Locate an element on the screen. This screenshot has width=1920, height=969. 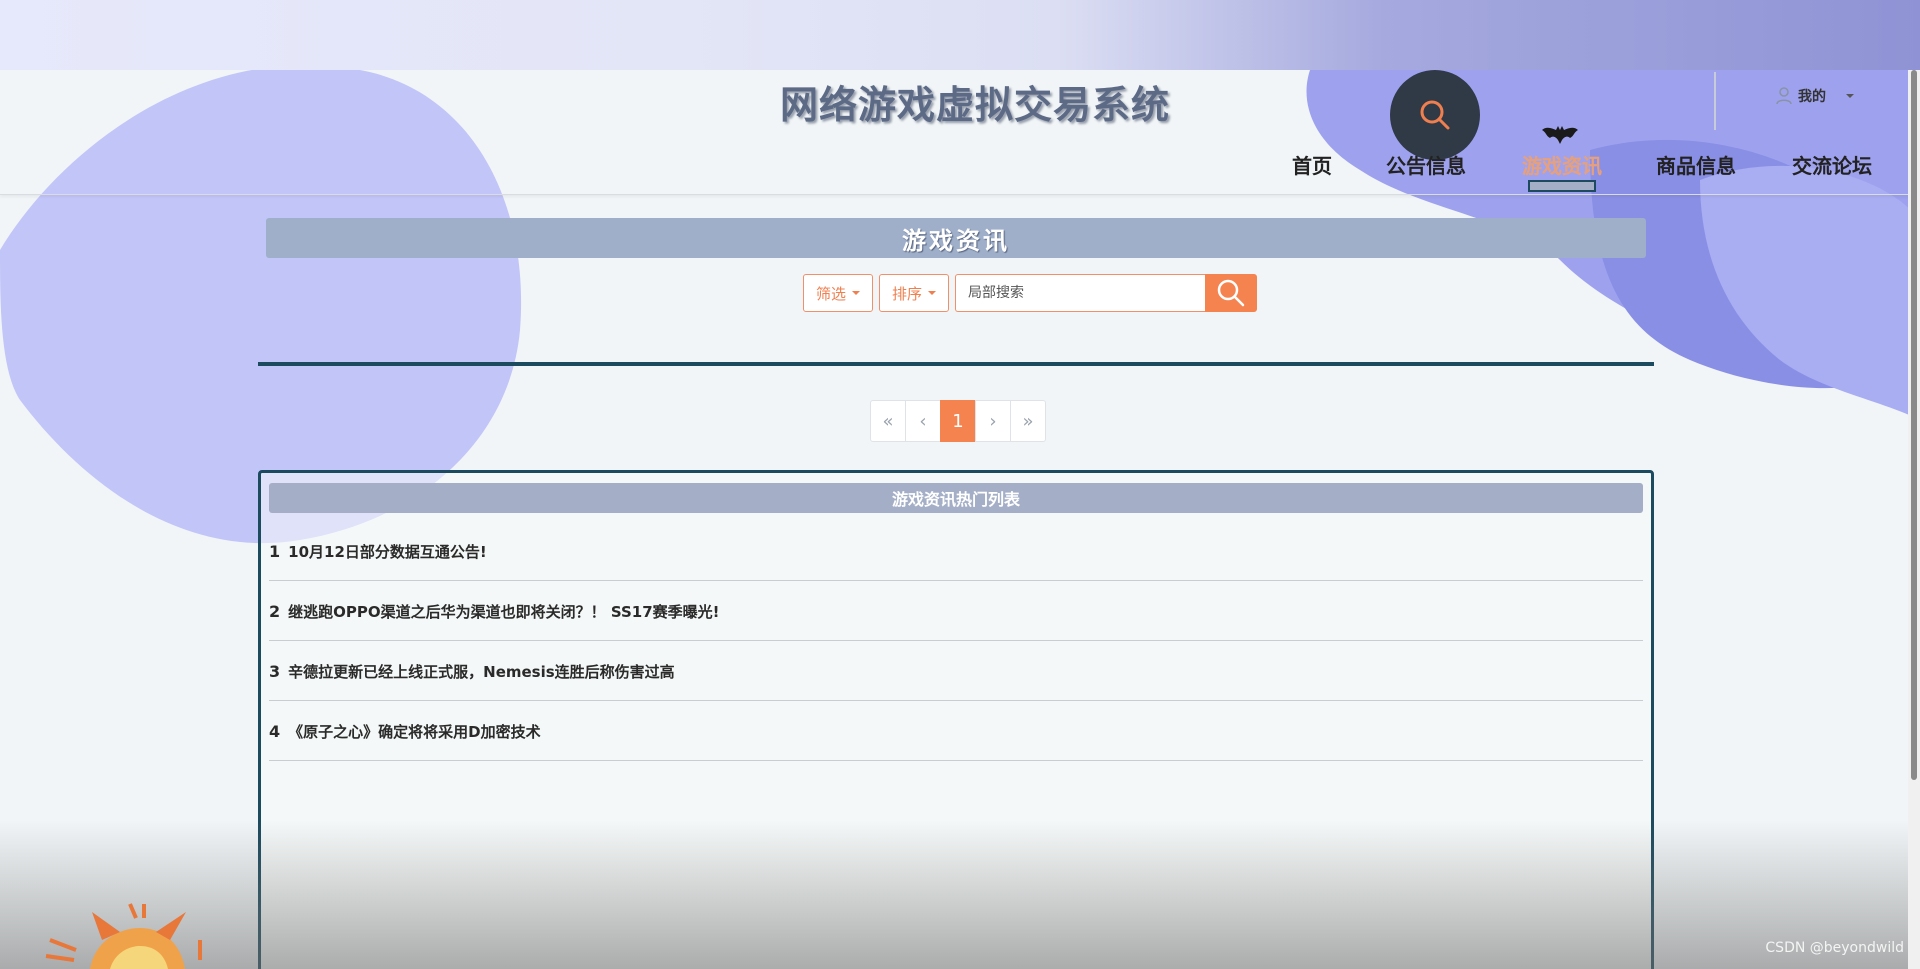
page-first-button: « is located at coordinates (888, 421).